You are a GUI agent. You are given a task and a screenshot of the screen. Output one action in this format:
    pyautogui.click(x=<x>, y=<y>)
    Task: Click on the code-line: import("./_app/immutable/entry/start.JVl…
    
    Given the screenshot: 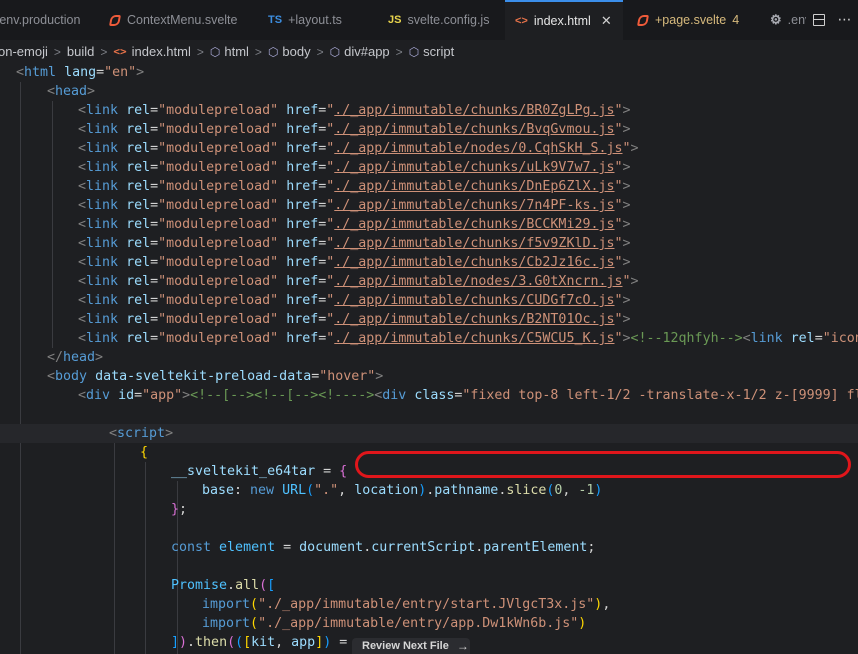 What is the action you would take?
    pyautogui.click(x=406, y=604)
    